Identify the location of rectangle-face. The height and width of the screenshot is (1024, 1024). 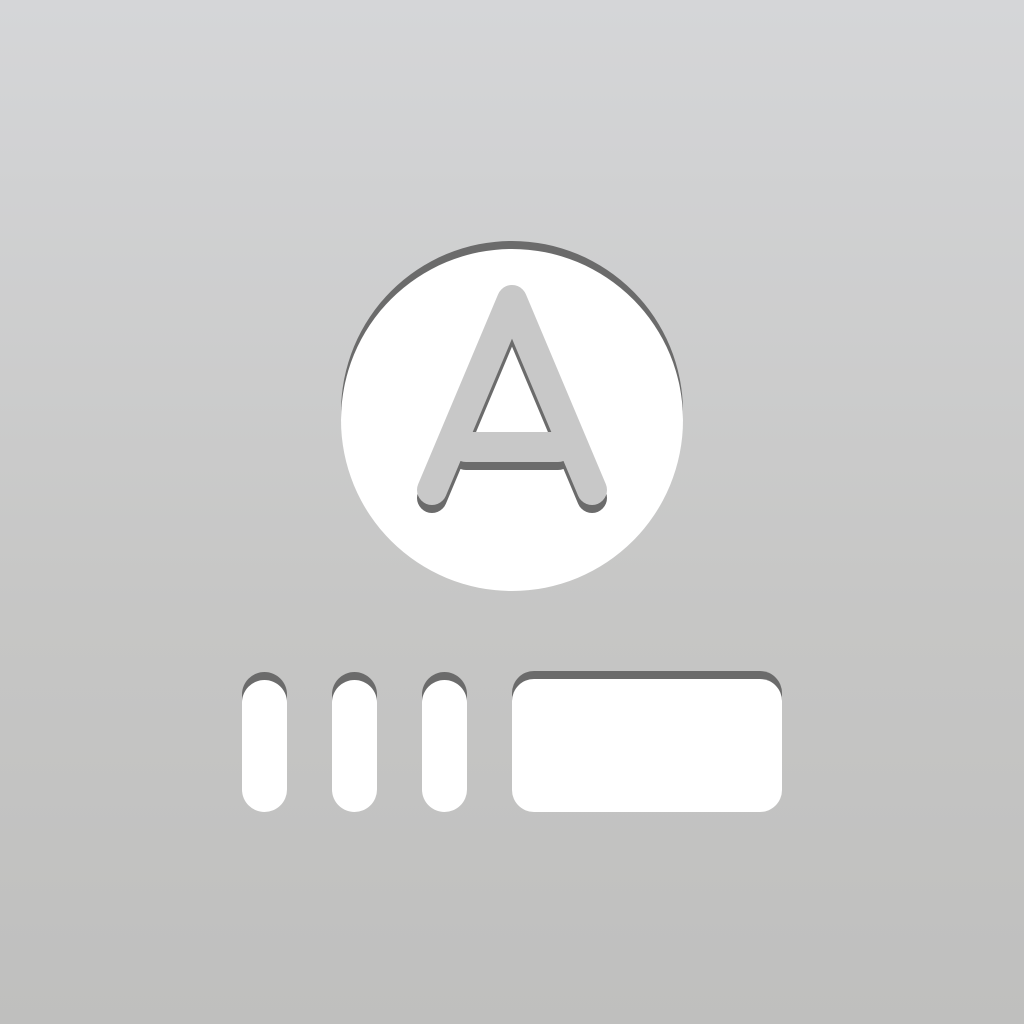
(647, 745).